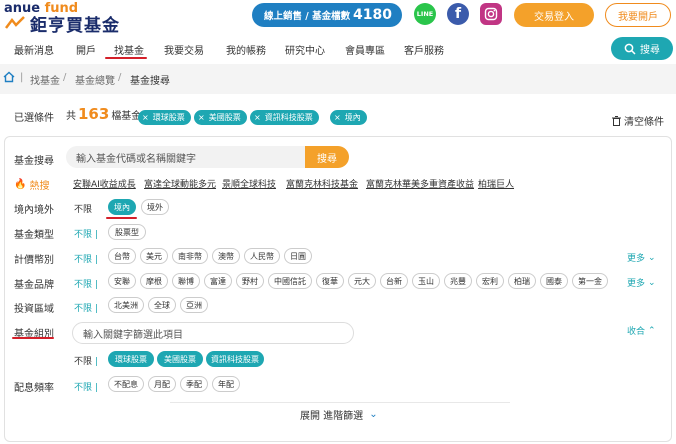  Describe the element at coordinates (164, 117) in the screenshot. I see `condition-tag: × 環球股票` at that location.